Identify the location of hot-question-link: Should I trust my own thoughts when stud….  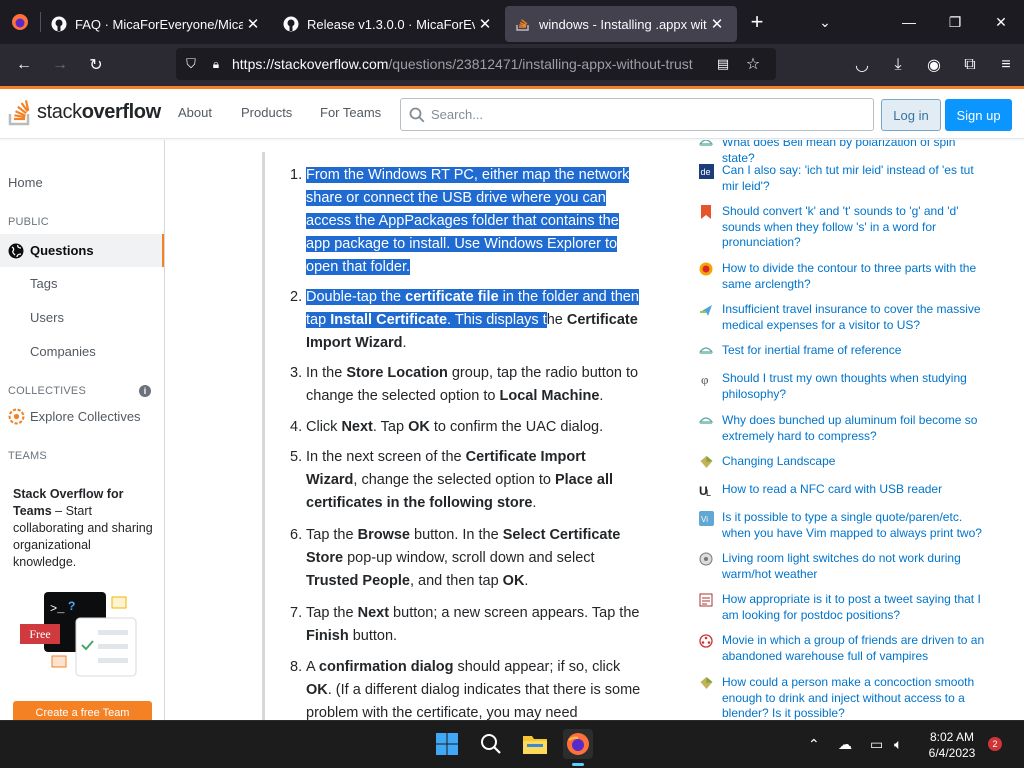
(855, 386).